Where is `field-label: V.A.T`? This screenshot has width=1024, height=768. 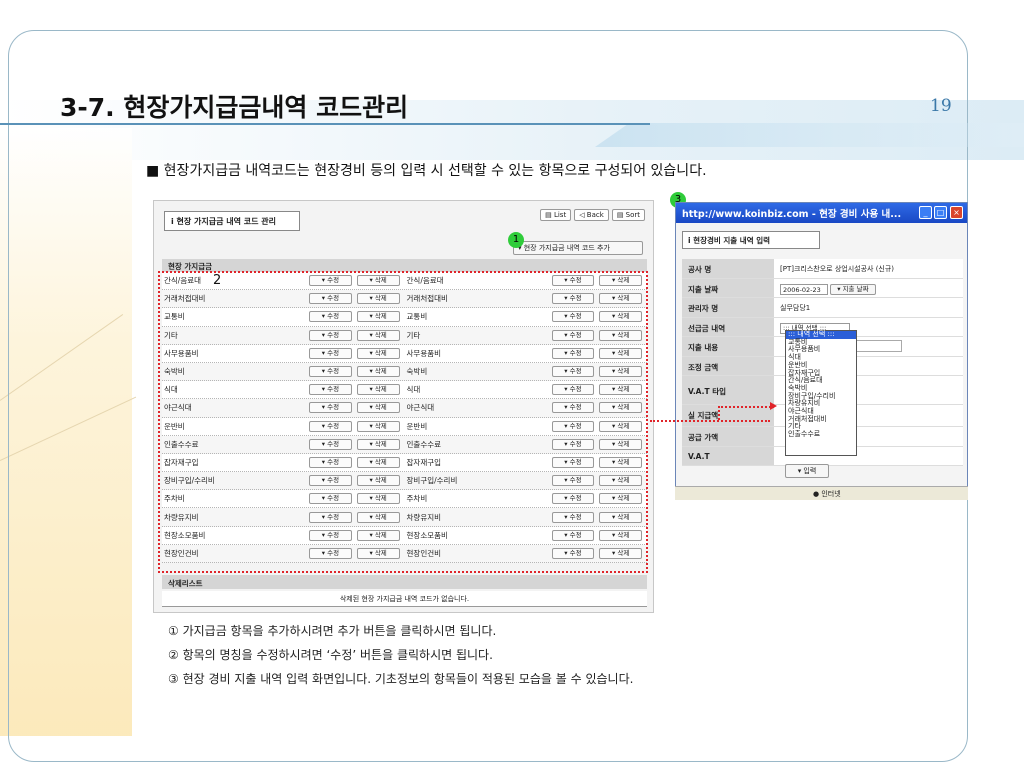
field-label: V.A.T is located at coordinates (728, 455).